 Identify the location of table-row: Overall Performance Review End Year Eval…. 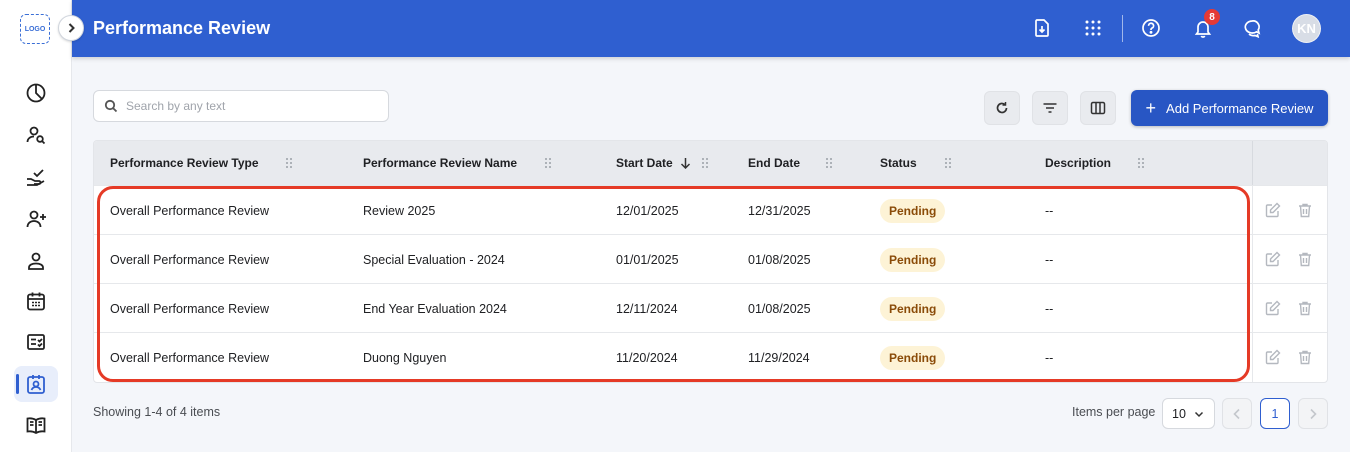
(710, 308).